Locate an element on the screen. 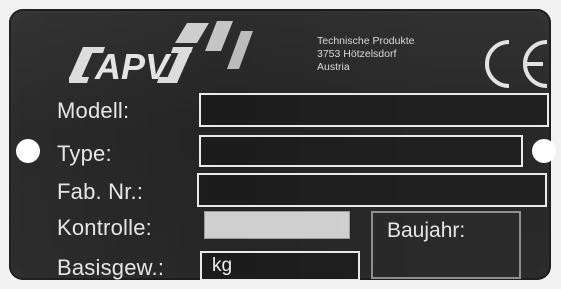 This screenshot has height=289, width=561. manufacturer-line-3: Austria is located at coordinates (333, 67).